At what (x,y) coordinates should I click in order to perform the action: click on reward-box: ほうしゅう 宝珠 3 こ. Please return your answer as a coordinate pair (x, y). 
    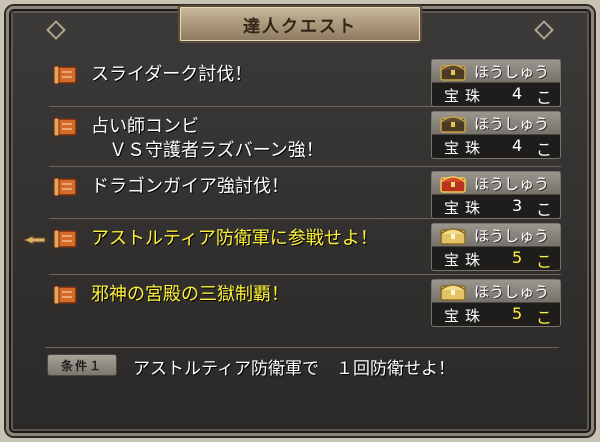
    Looking at the image, I should click on (496, 195).